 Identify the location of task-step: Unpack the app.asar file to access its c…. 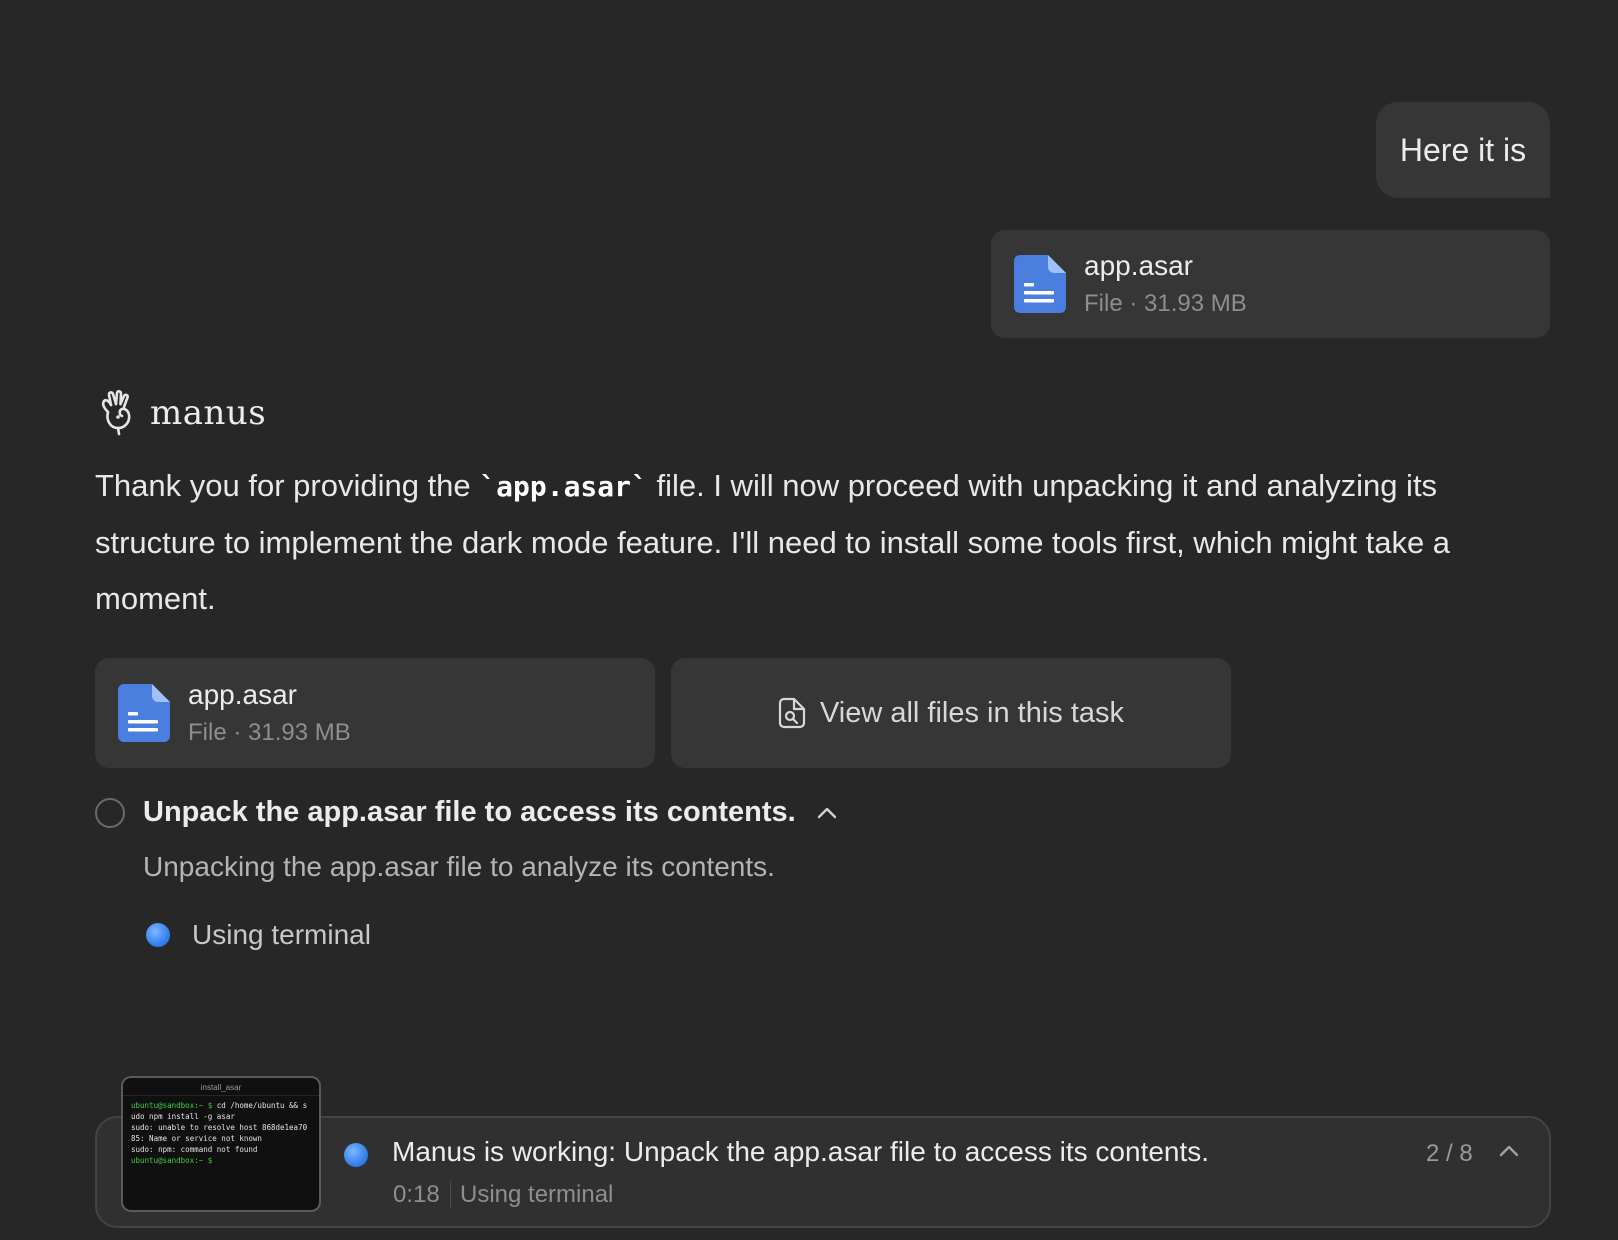
(466, 812).